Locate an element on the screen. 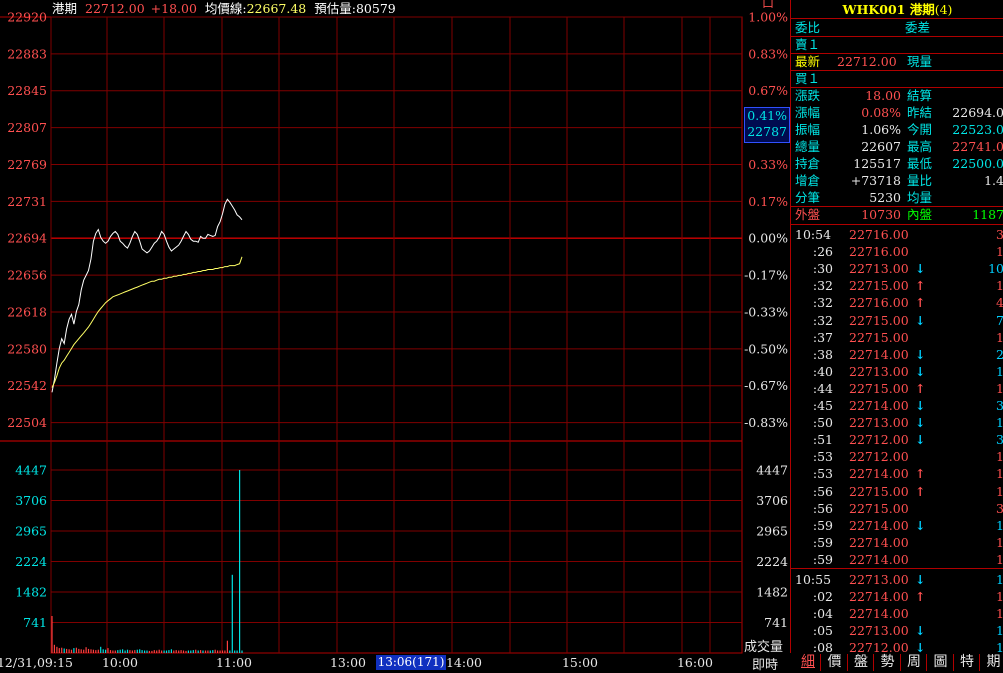 This screenshot has width=1003, height=673. window-mark-icon: 口 is located at coordinates (768, 5).